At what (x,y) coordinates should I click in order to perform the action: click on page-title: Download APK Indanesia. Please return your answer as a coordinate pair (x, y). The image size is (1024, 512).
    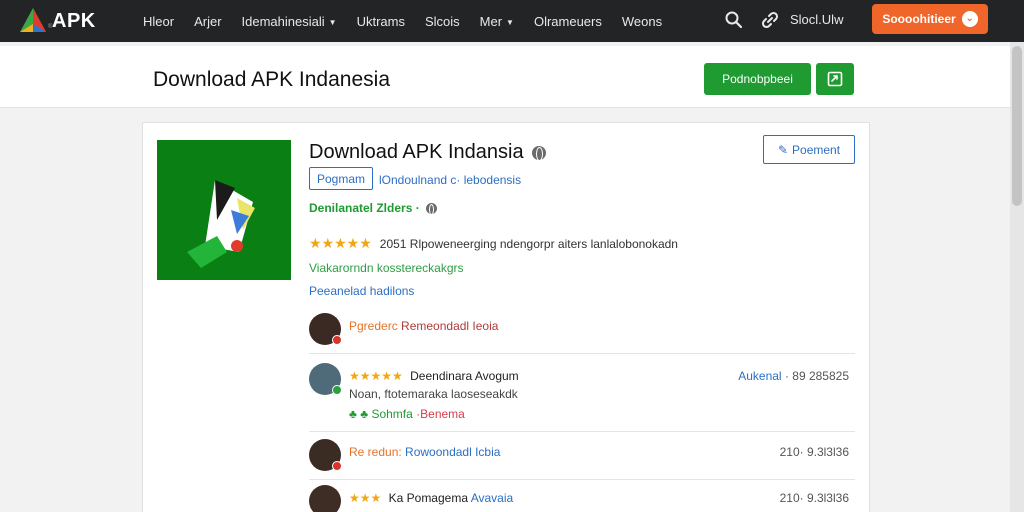
    Looking at the image, I should click on (271, 79).